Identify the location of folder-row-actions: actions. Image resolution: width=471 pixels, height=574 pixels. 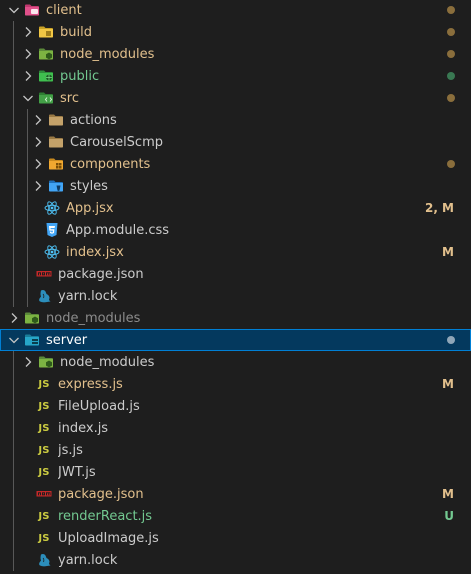
(235, 120).